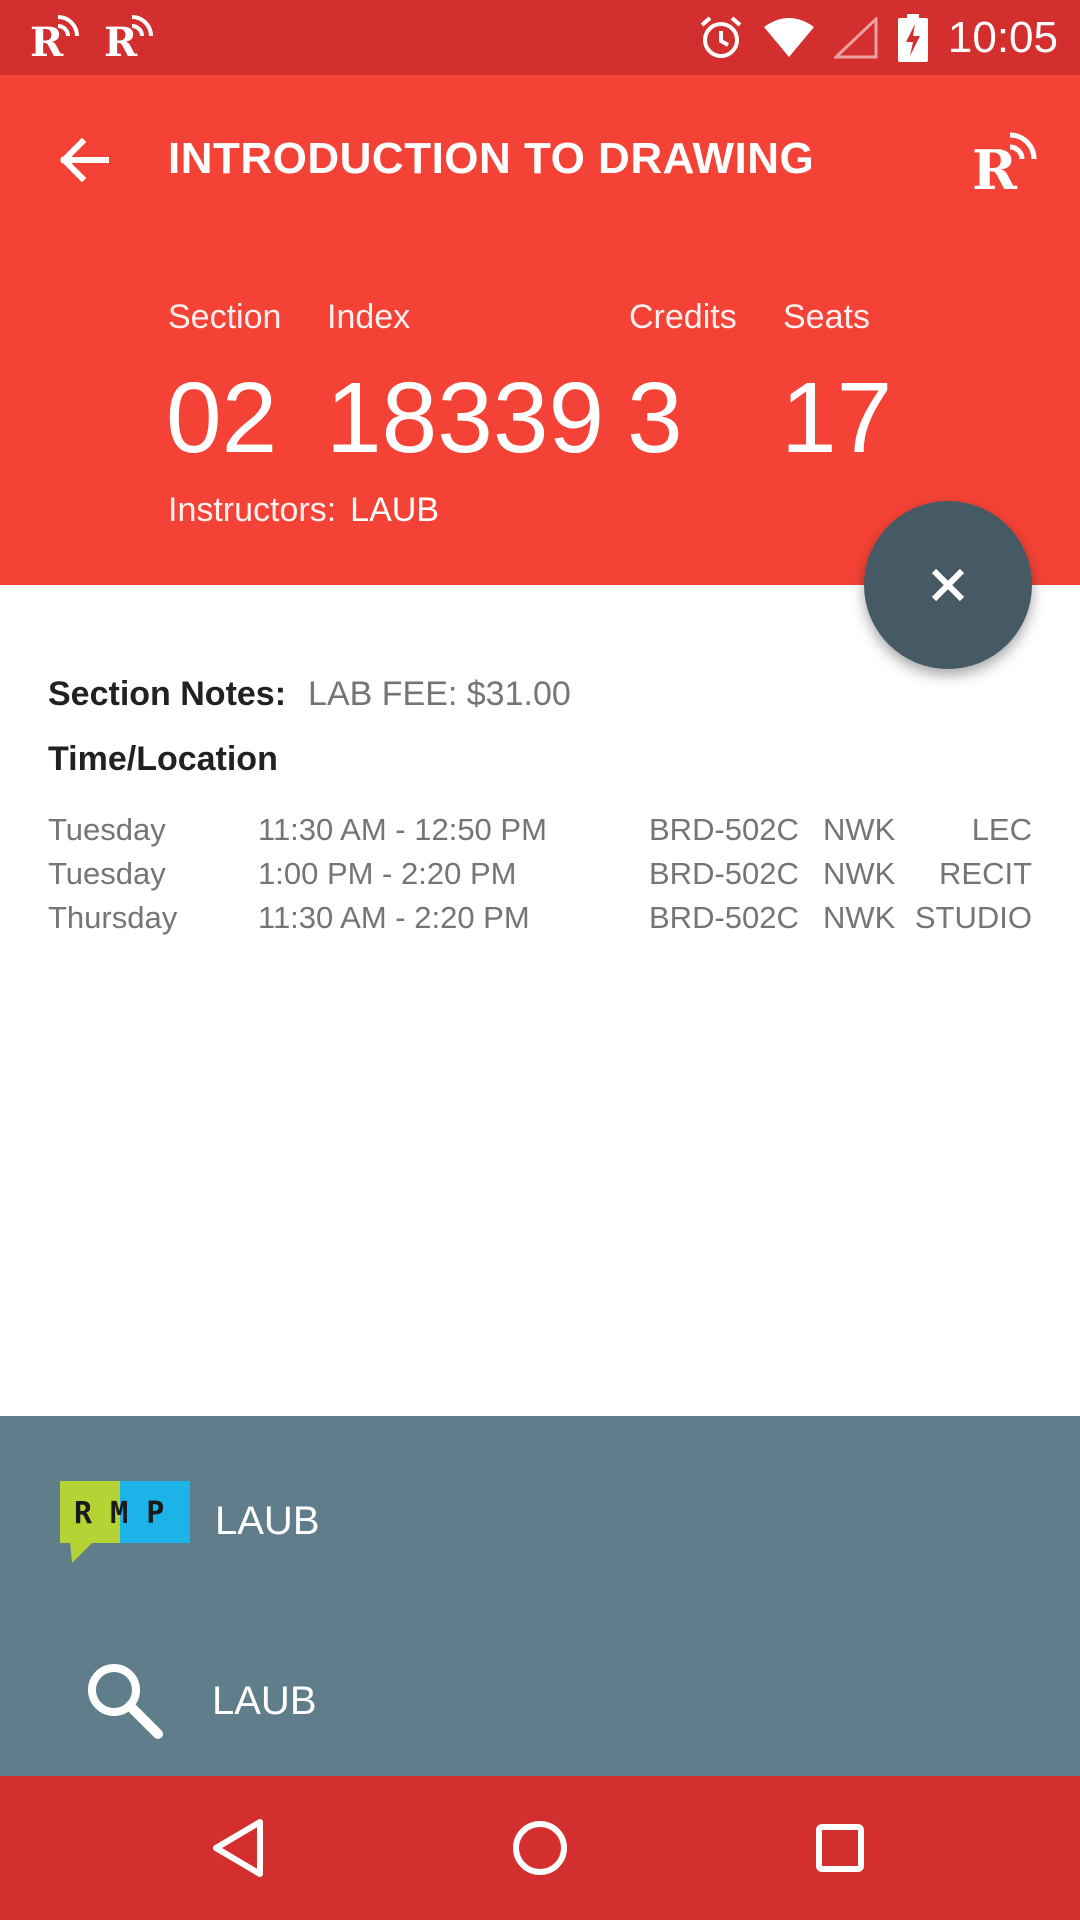 The image size is (1080, 1920). I want to click on credits-value: 3, so click(655, 418).